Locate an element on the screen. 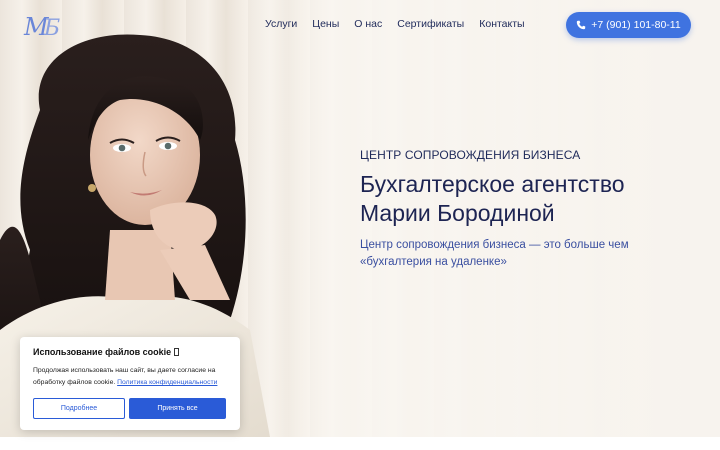 The height and width of the screenshot is (450, 720). phone-button: +7 (901) 101-80-11 is located at coordinates (628, 25).